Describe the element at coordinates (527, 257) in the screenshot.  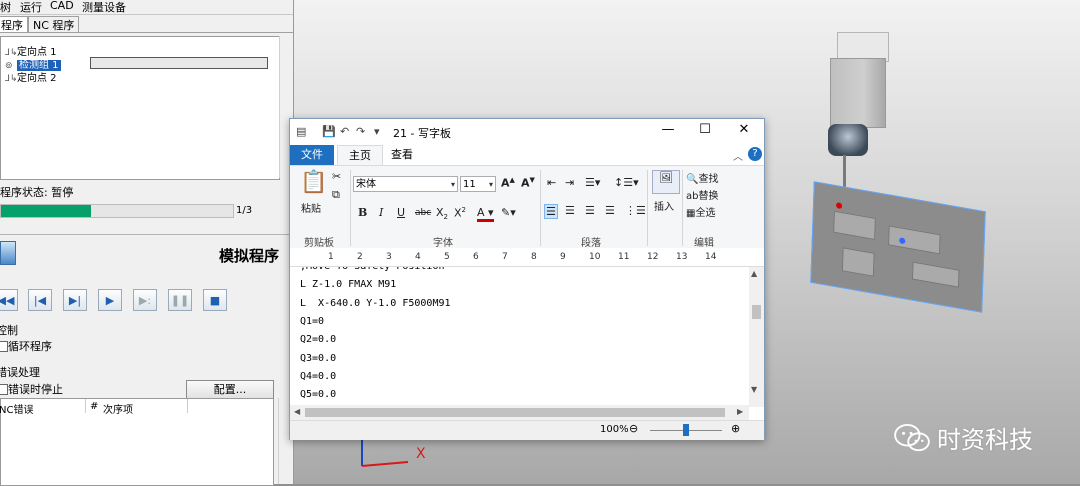
I see `ruler: 1 2 3 4 5 6 7 8 9 10 11 12 13 14` at that location.